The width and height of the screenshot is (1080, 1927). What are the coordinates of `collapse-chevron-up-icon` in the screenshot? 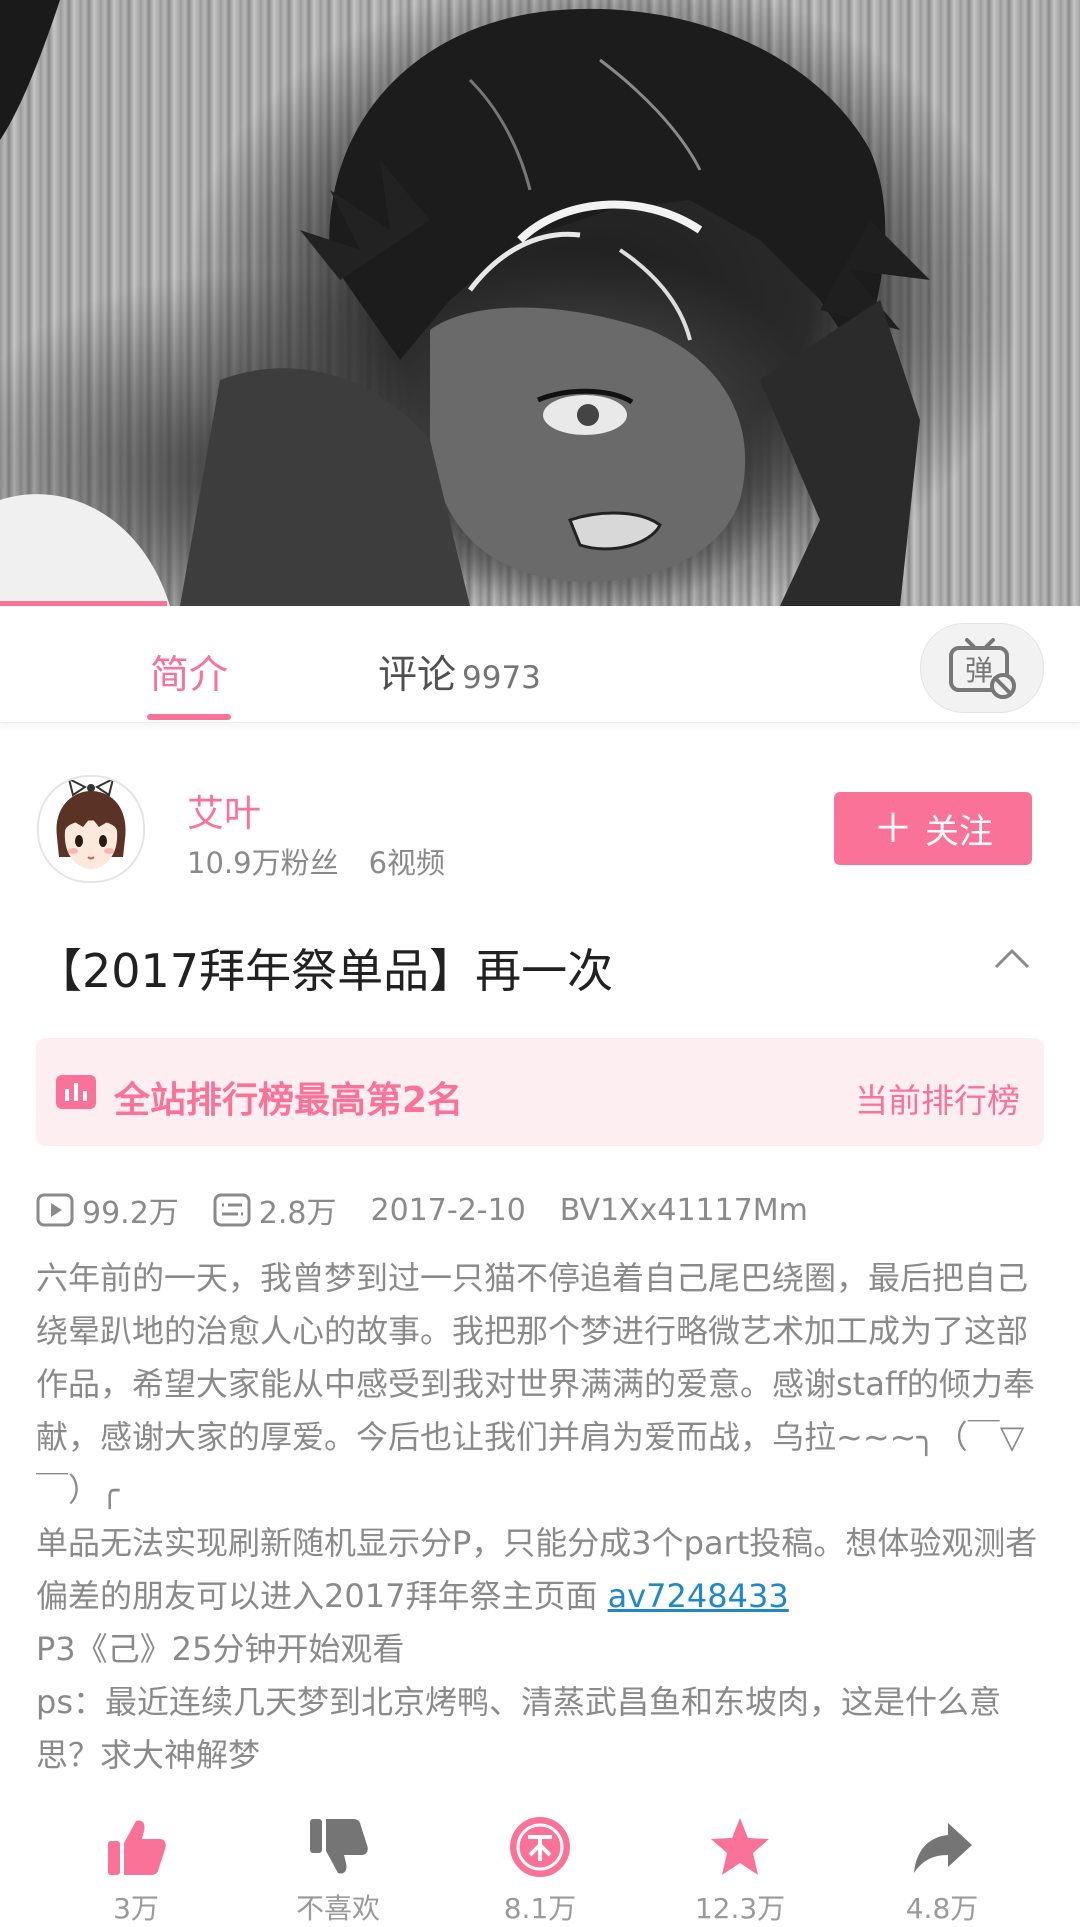 It's located at (1012, 958).